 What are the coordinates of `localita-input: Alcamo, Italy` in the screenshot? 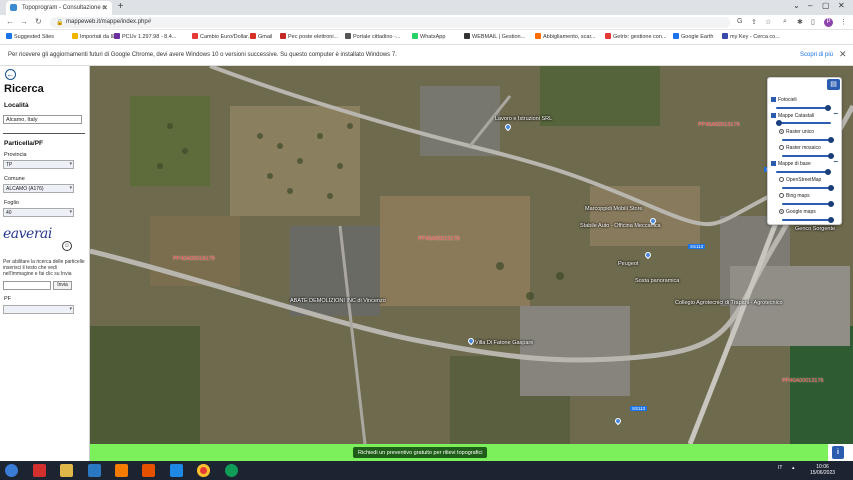 It's located at (42, 119).